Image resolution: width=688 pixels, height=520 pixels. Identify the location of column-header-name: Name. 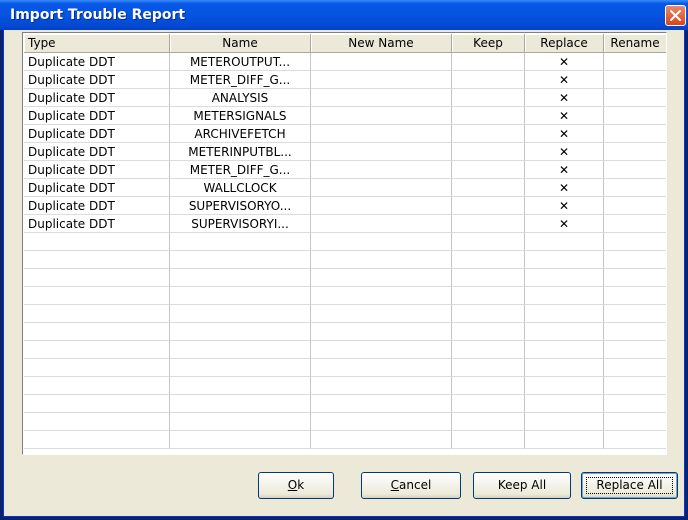
(240, 43).